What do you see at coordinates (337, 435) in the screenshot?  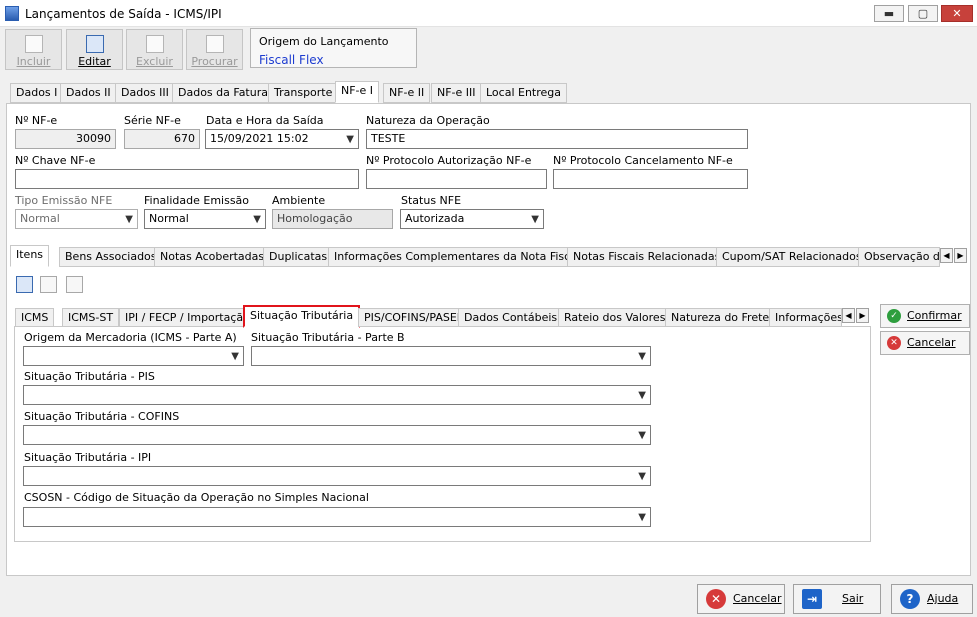 I see `situacao-cofins-select: ▼` at bounding box center [337, 435].